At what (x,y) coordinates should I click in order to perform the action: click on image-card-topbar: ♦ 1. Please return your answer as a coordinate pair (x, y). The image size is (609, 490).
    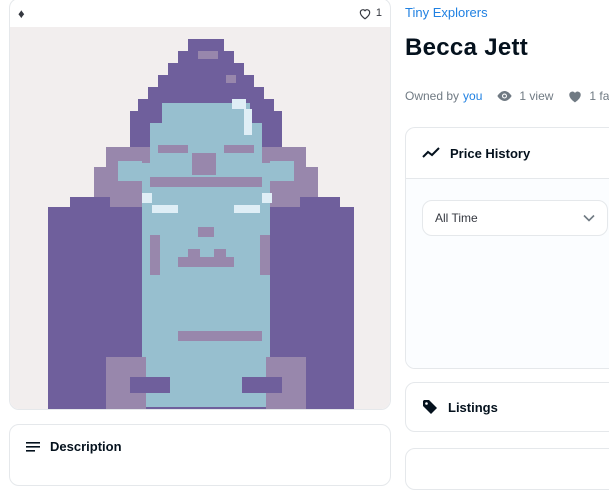
    Looking at the image, I should click on (200, 13).